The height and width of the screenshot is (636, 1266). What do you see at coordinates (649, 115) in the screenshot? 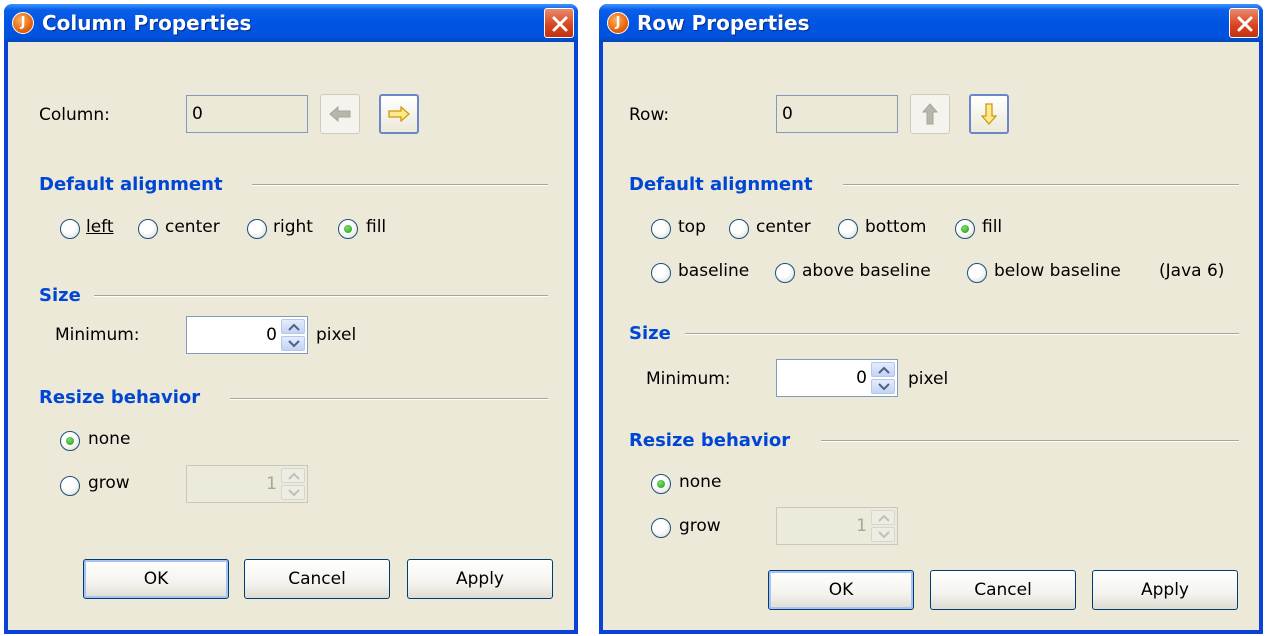
I see `row-index-label: Row:` at bounding box center [649, 115].